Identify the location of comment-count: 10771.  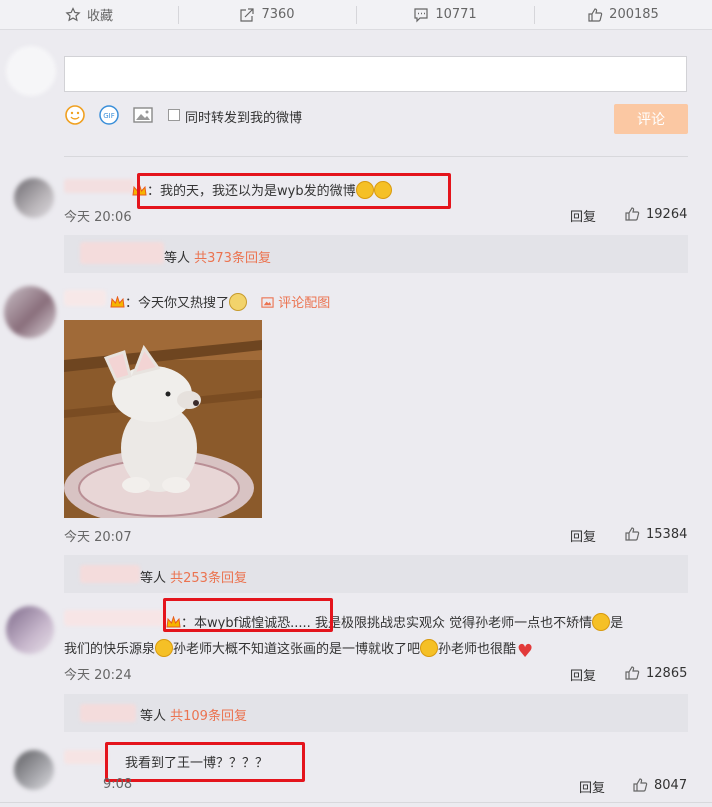
(456, 14).